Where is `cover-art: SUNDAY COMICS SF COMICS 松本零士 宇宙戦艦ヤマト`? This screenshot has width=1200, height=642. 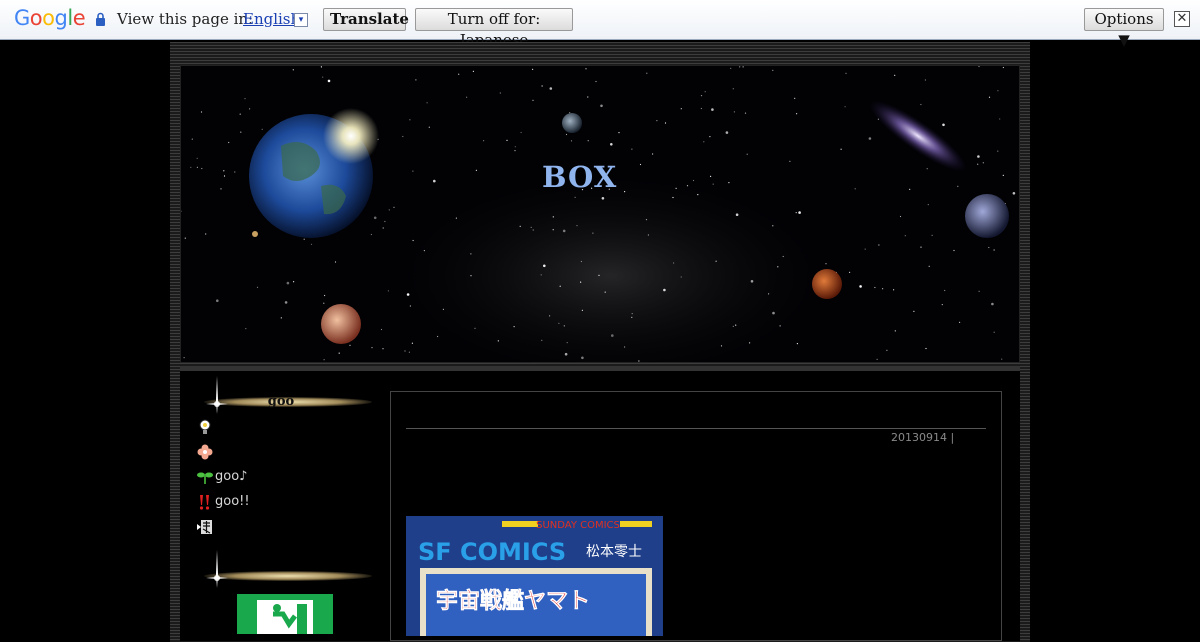
cover-art: SUNDAY COMICS SF COMICS 松本零士 宇宙戦艦ヤマト is located at coordinates (534, 576).